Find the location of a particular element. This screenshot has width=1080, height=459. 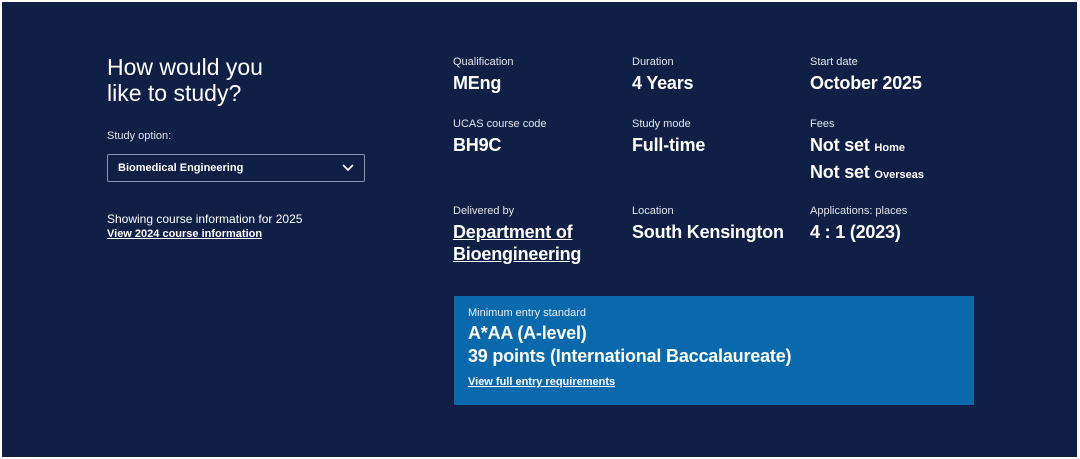

qualification-label: Qualification is located at coordinates (483, 62).